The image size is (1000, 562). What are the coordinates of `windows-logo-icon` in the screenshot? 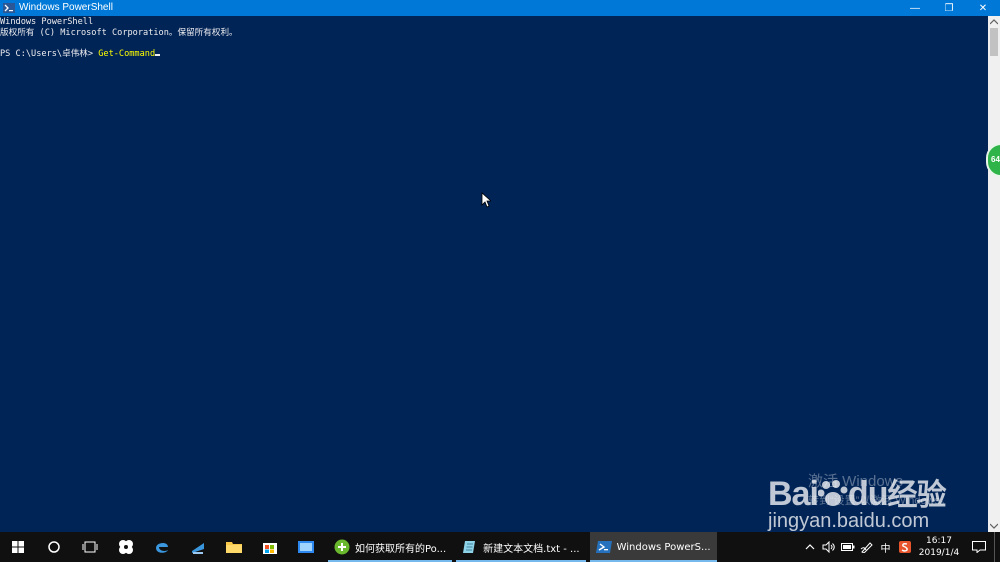 It's located at (18, 547).